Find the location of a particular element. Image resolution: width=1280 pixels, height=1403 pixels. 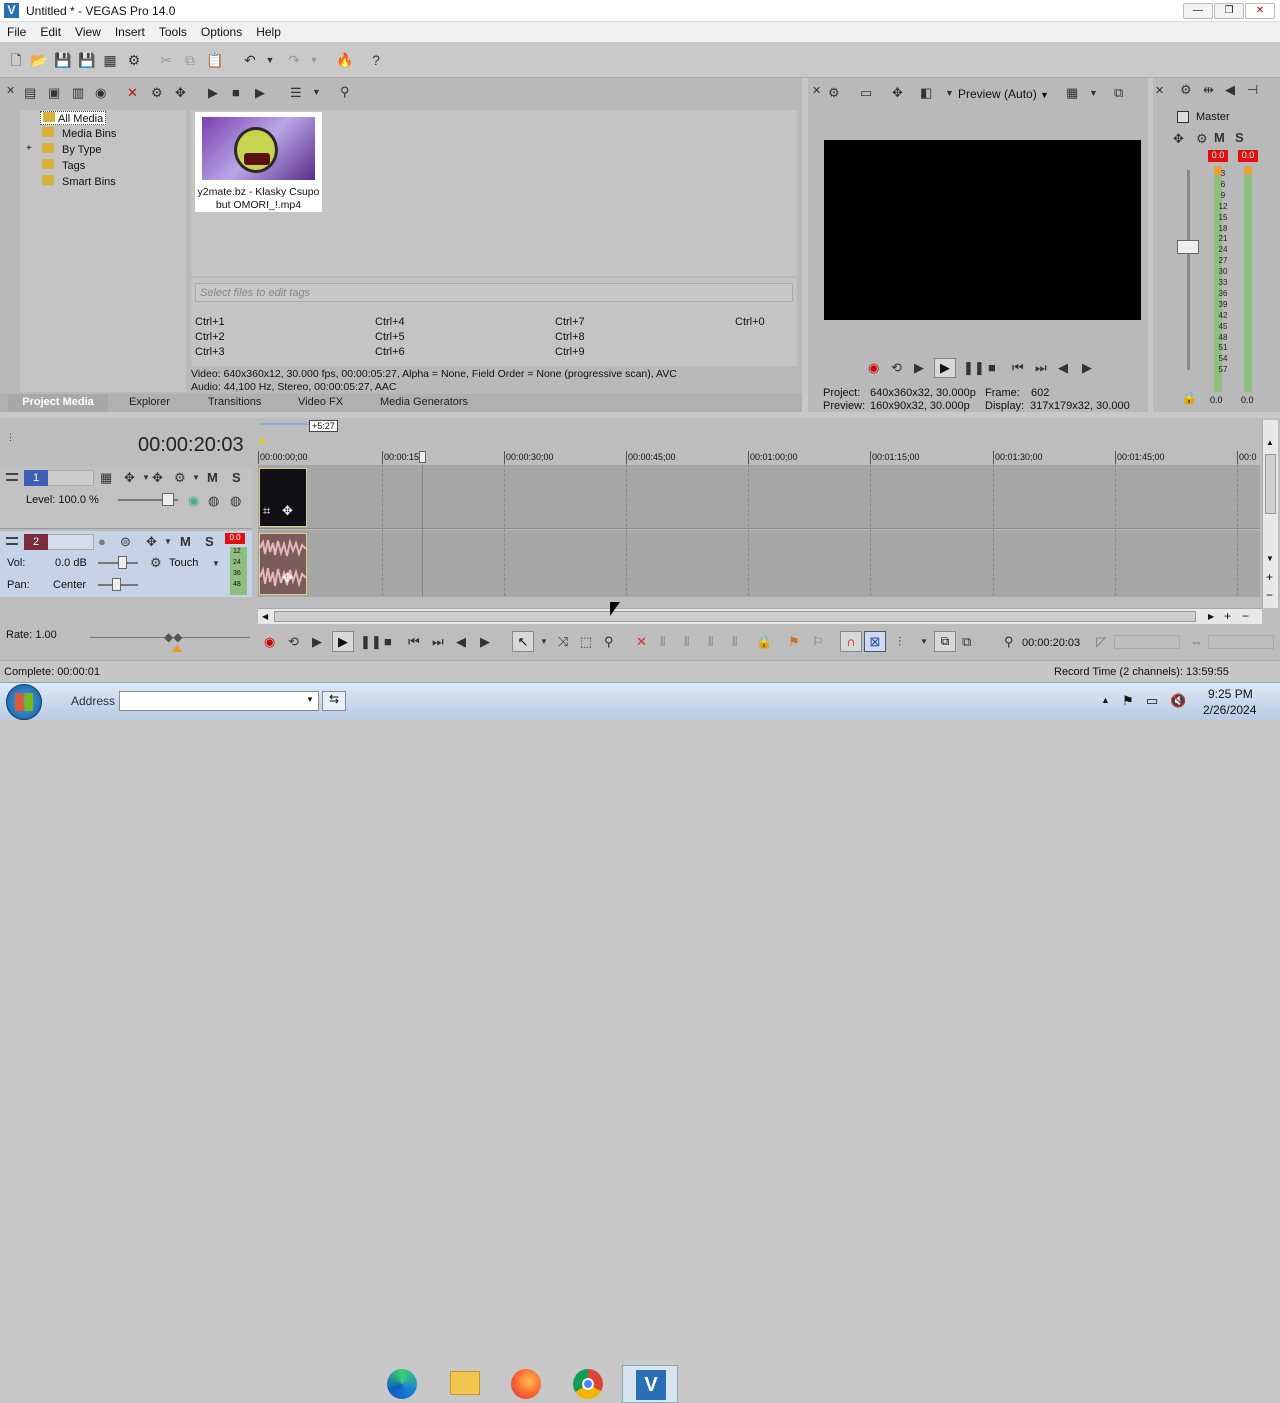

pause-icon: ❚❚ is located at coordinates (371, 642).